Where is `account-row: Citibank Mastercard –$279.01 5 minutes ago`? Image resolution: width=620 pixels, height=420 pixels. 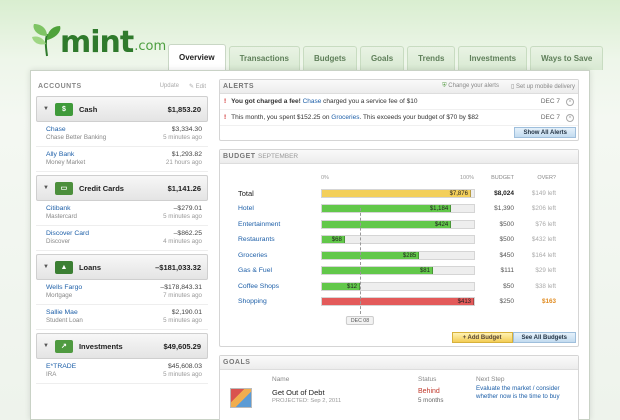
account-row: Citibank Mastercard –$279.01 5 minutes ago is located at coordinates (122, 213).